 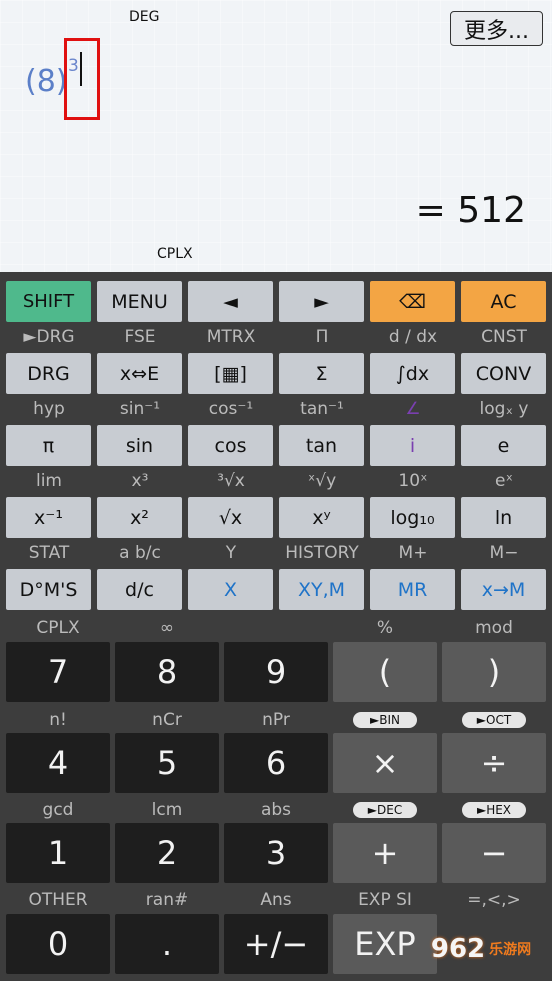 What do you see at coordinates (139, 373) in the screenshot?
I see `row2-key-1: x⇔E` at bounding box center [139, 373].